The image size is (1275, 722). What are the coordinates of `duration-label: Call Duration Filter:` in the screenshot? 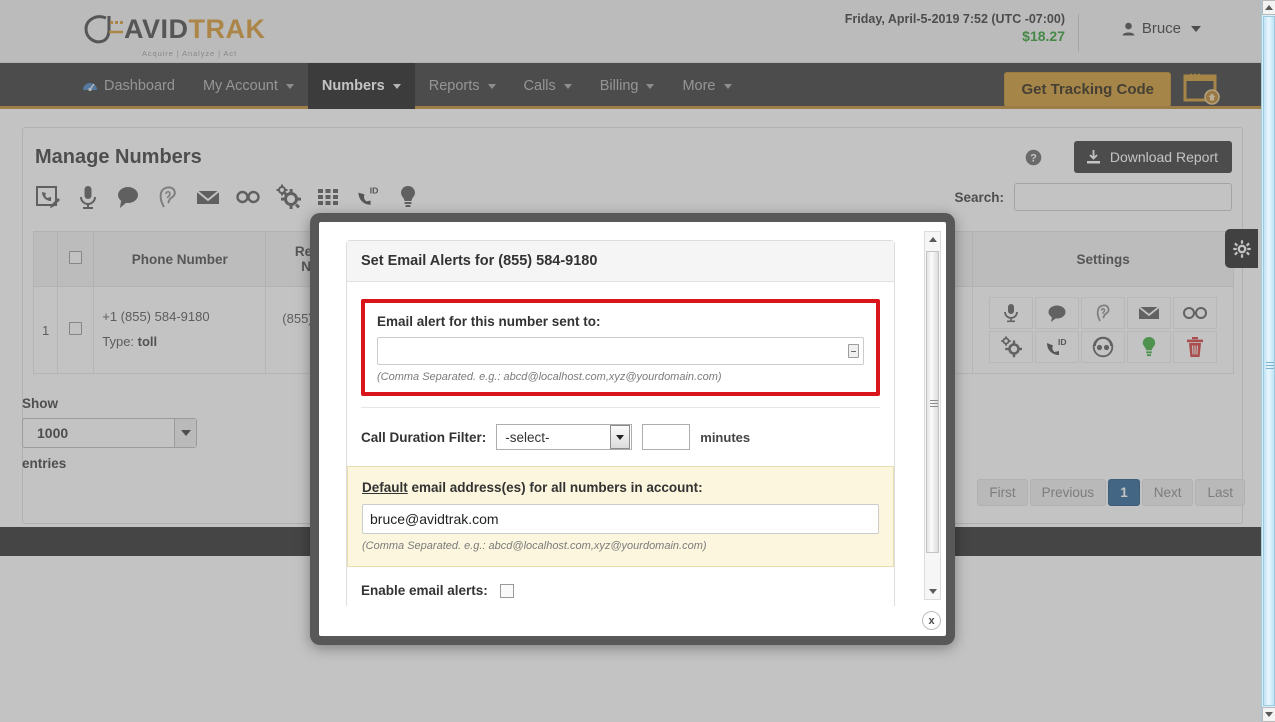 It's located at (424, 437).